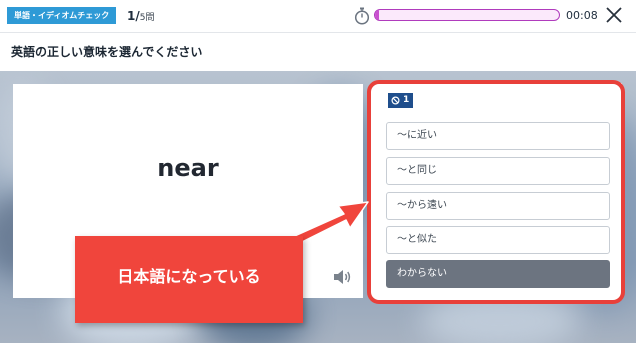 The width and height of the screenshot is (636, 343). I want to click on question-progress: 1/5問, so click(140, 17).